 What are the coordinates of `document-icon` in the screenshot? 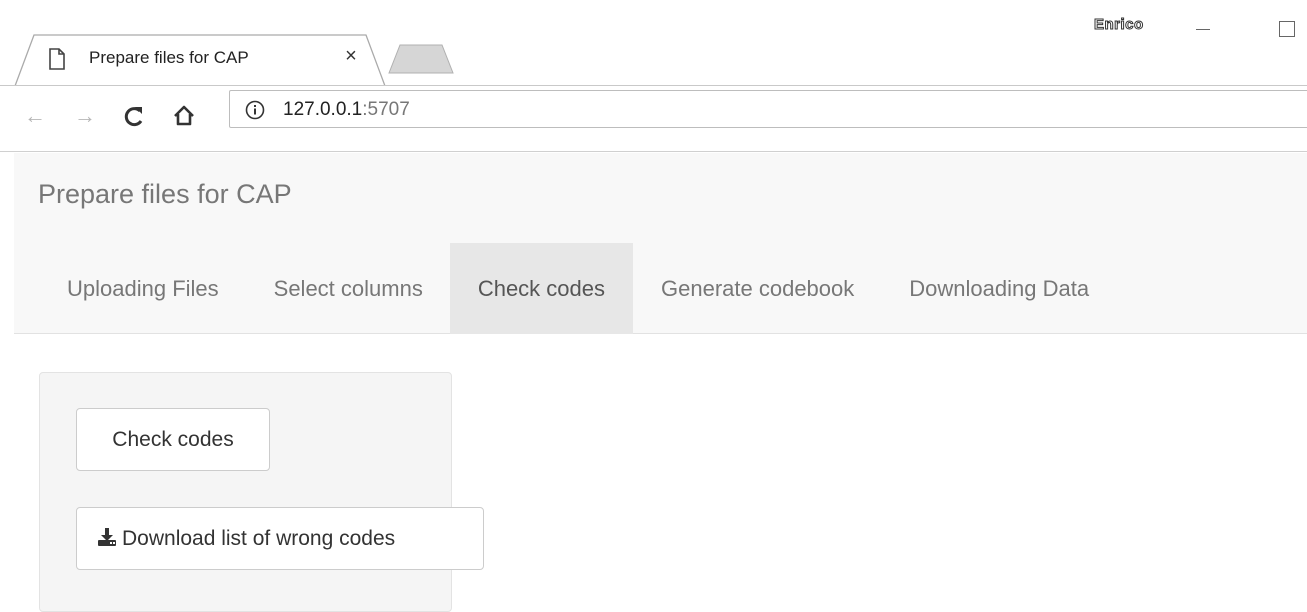 It's located at (57, 59).